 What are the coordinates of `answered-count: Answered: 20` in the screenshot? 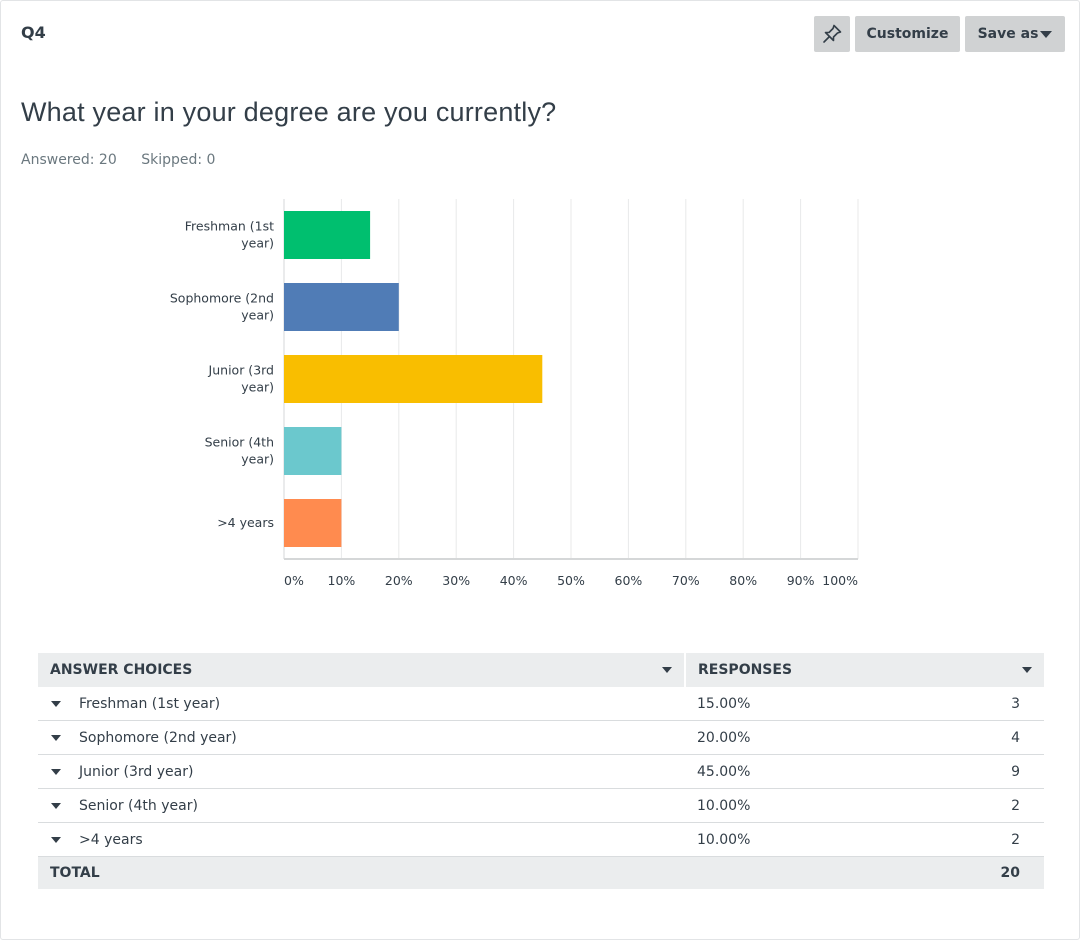 It's located at (69, 160).